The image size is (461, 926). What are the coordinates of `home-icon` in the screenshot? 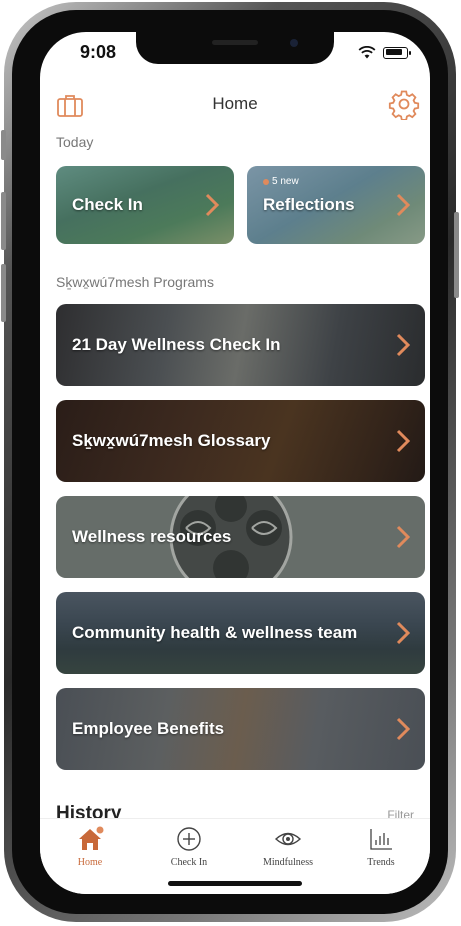 It's located at (91, 838).